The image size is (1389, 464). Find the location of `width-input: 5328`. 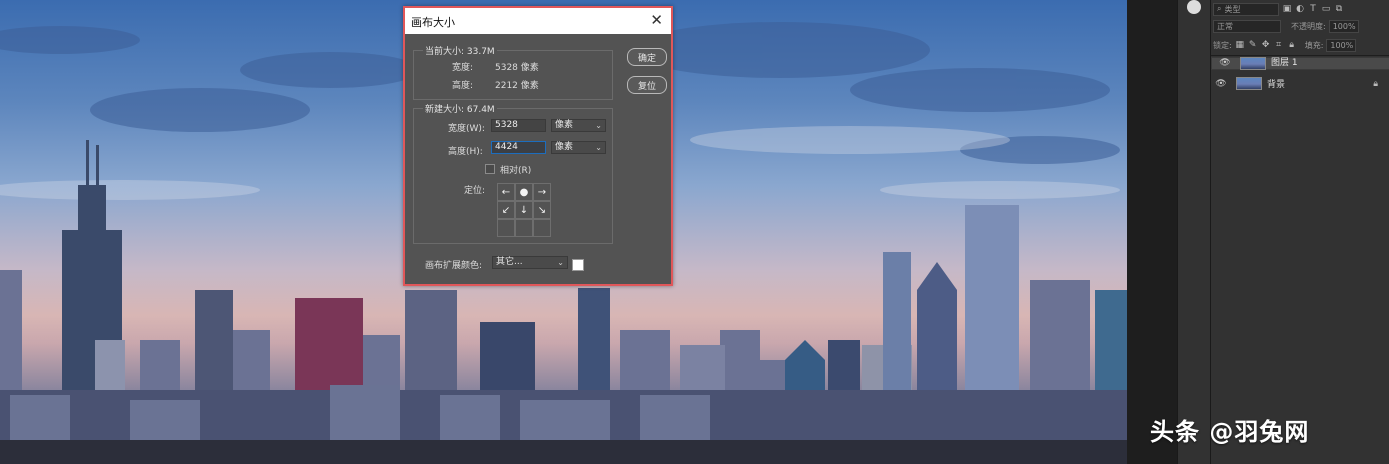

width-input: 5328 is located at coordinates (518, 125).